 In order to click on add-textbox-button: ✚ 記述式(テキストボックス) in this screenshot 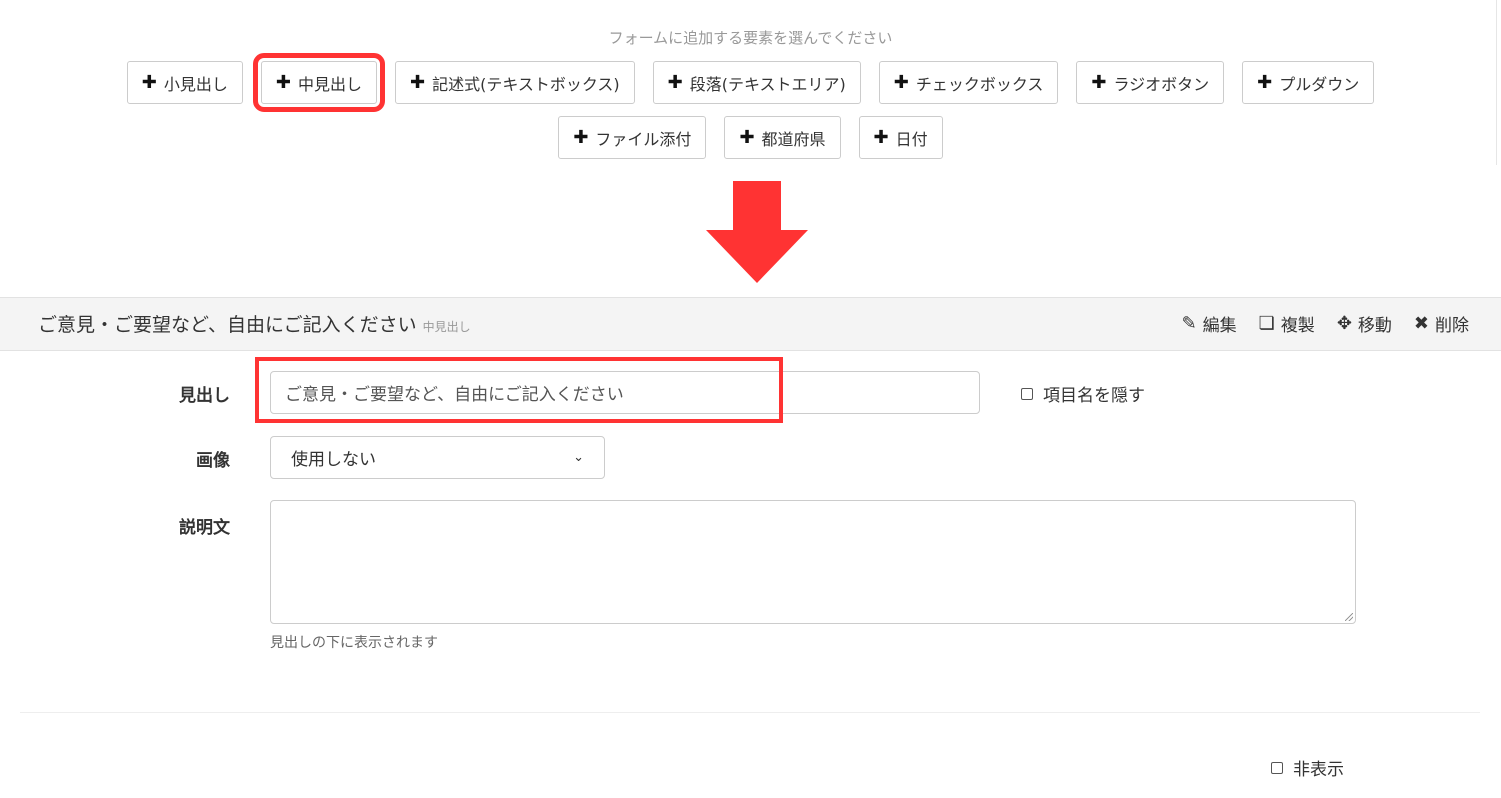, I will do `click(514, 82)`.